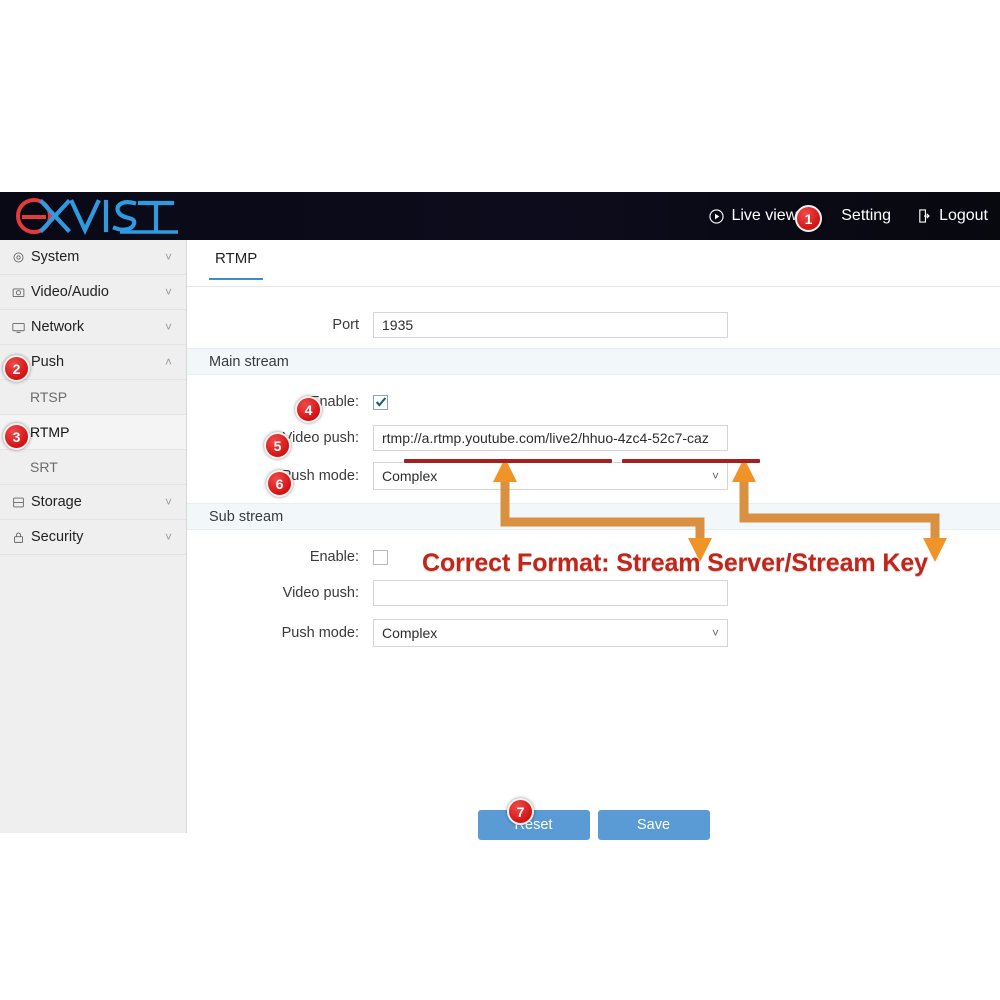  What do you see at coordinates (764, 215) in the screenshot?
I see `nav-live-view-label: Live view` at bounding box center [764, 215].